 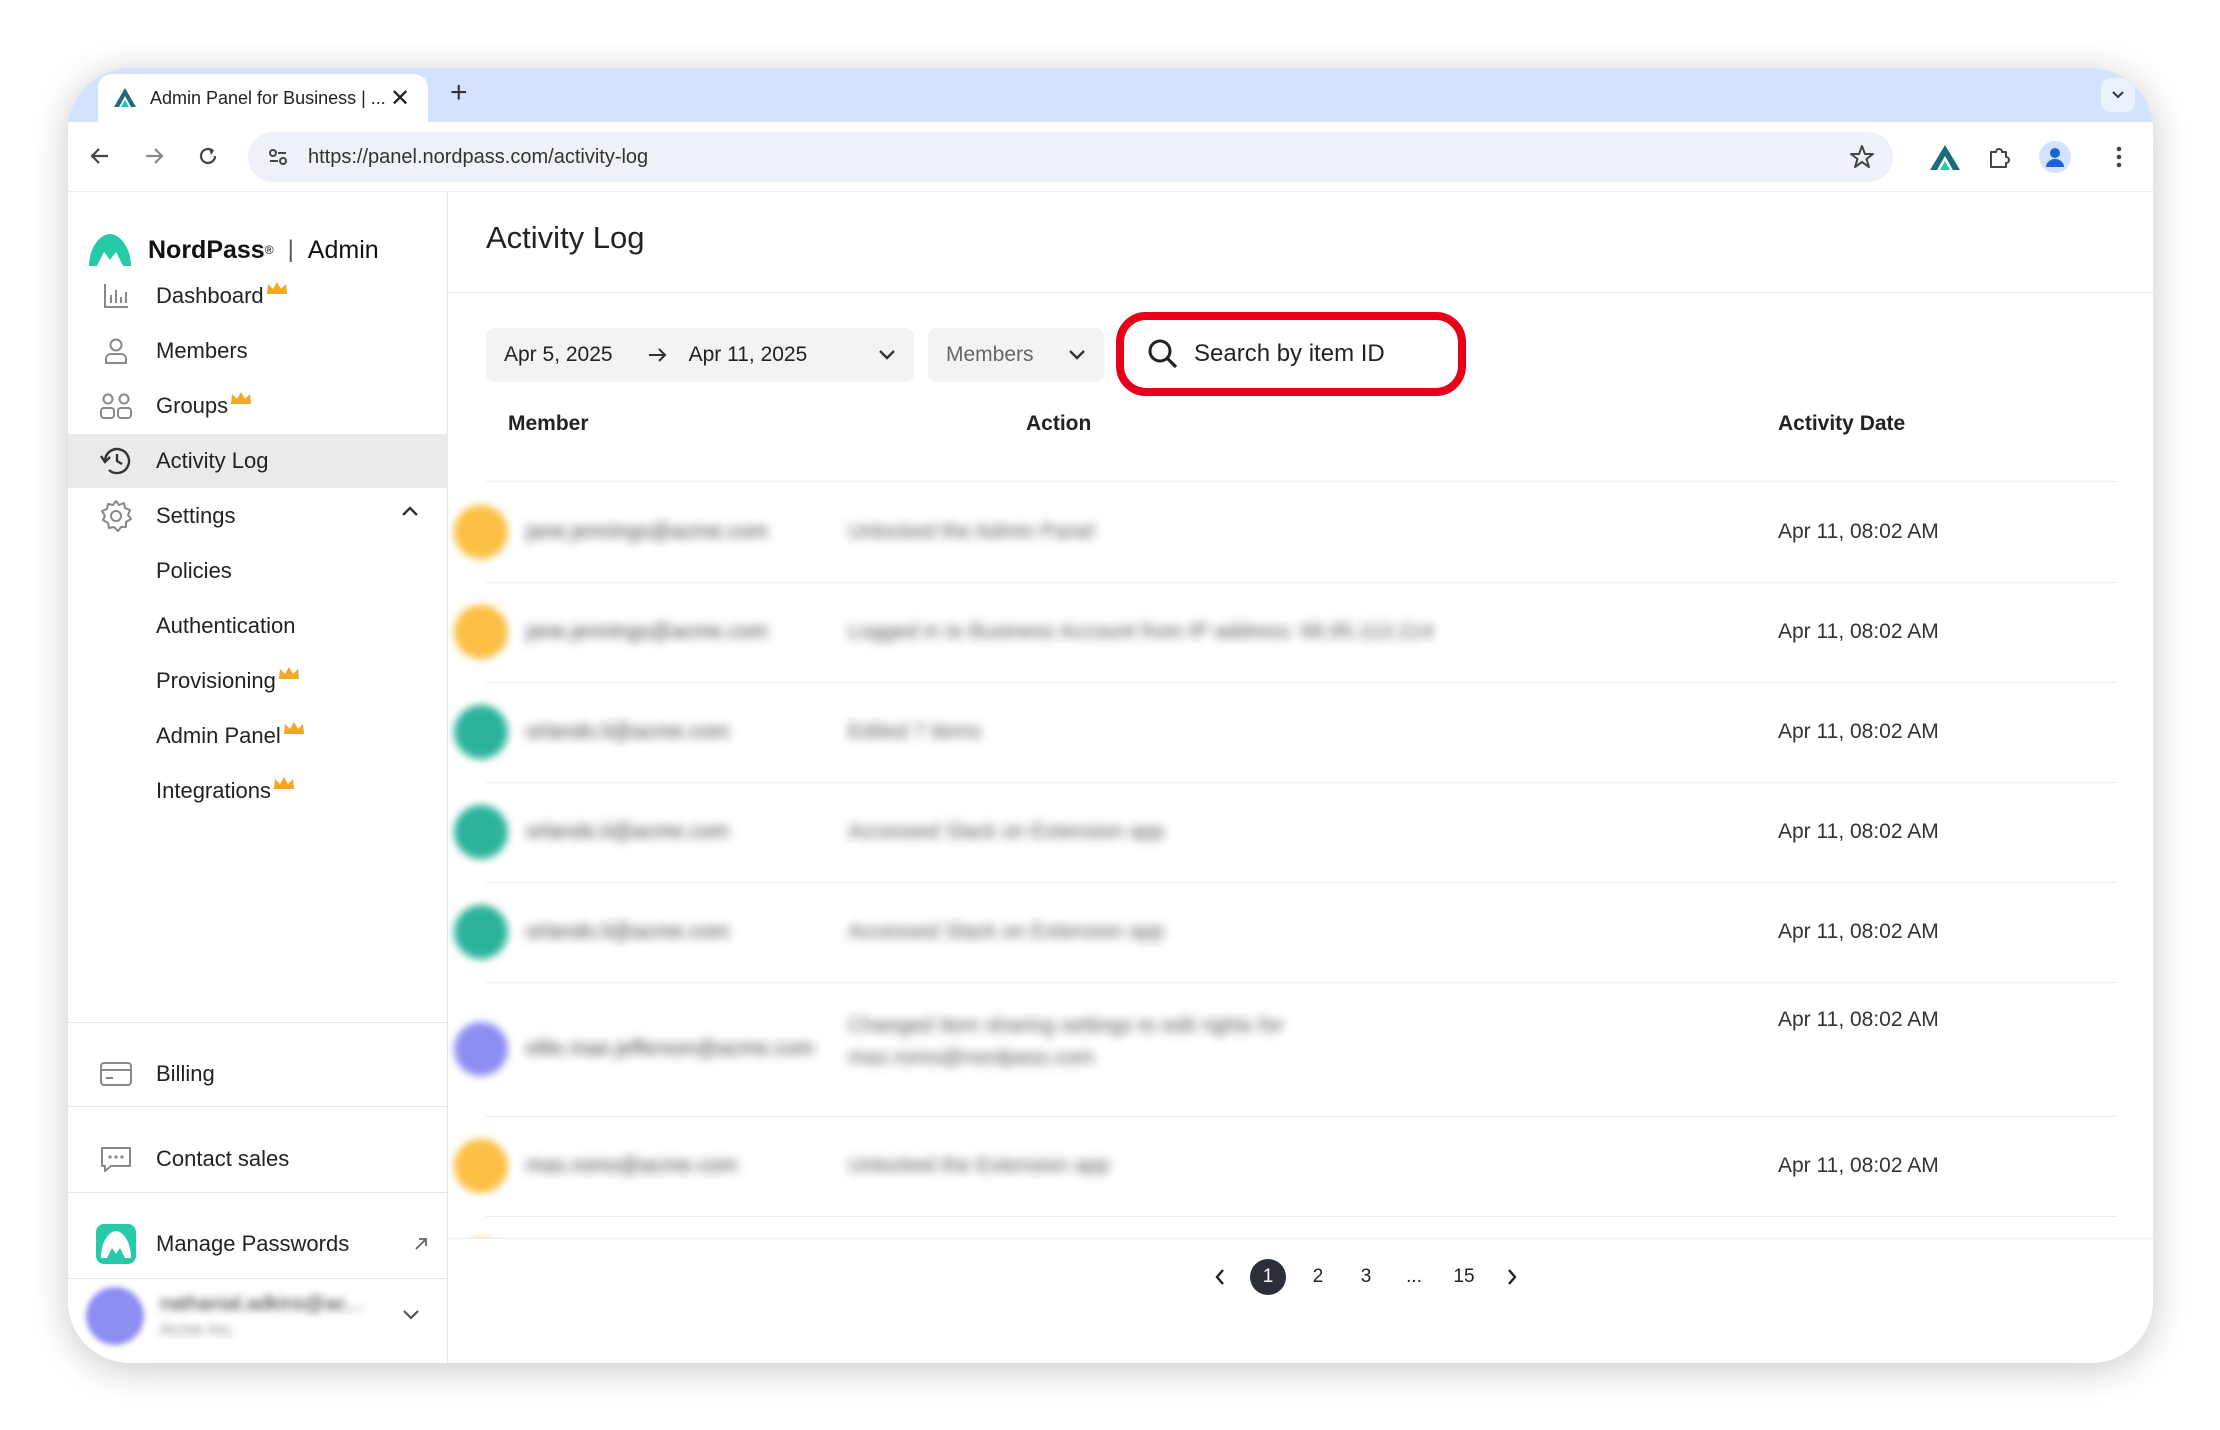 What do you see at coordinates (1841, 424) in the screenshot?
I see `column-header-activity-date: Activity Date` at bounding box center [1841, 424].